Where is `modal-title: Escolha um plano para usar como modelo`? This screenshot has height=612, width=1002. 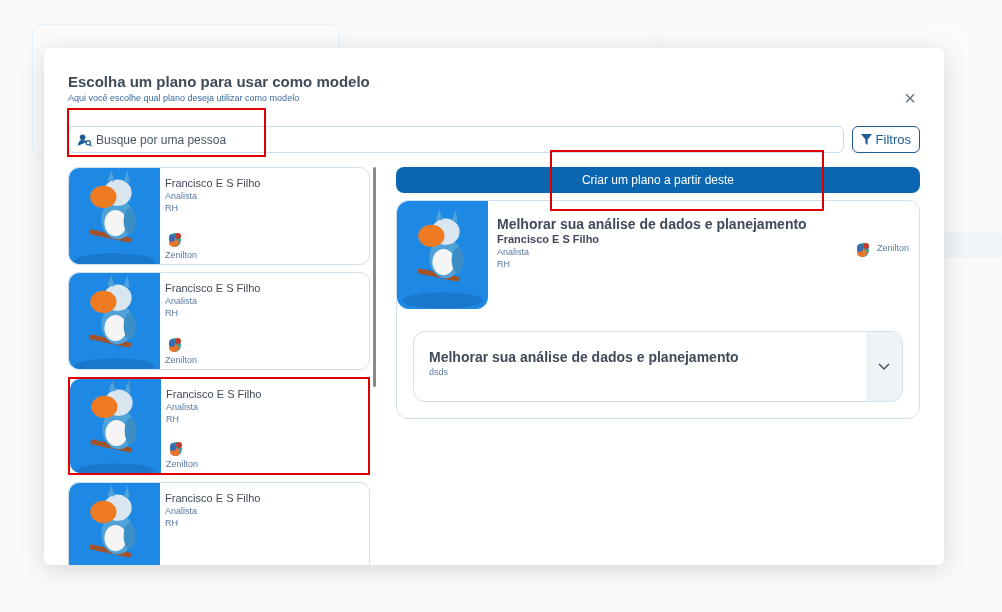 modal-title: Escolha um plano para usar como modelo is located at coordinates (219, 82).